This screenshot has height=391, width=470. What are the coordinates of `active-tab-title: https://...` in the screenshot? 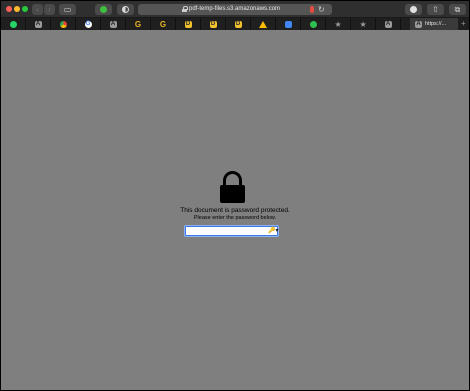 It's located at (436, 24).